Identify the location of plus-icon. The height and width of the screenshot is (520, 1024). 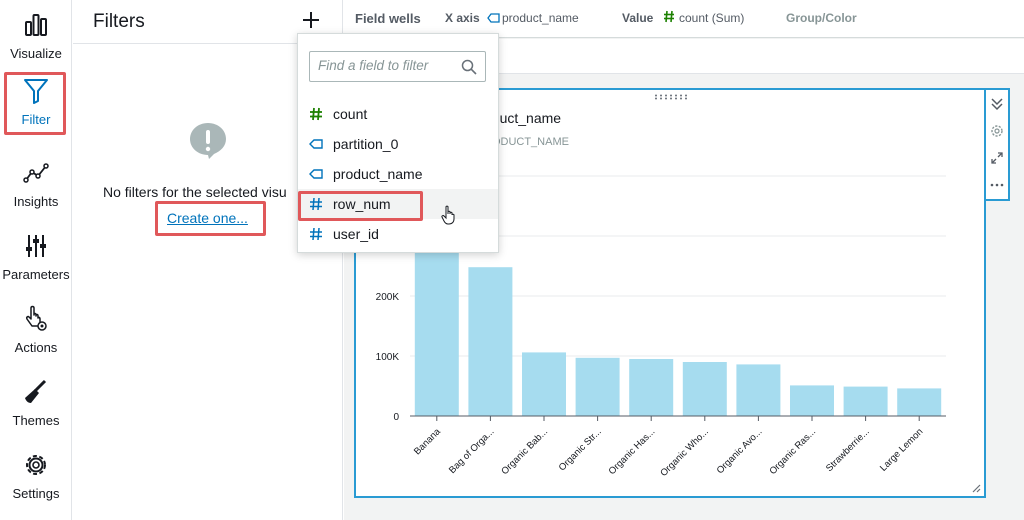
(311, 20).